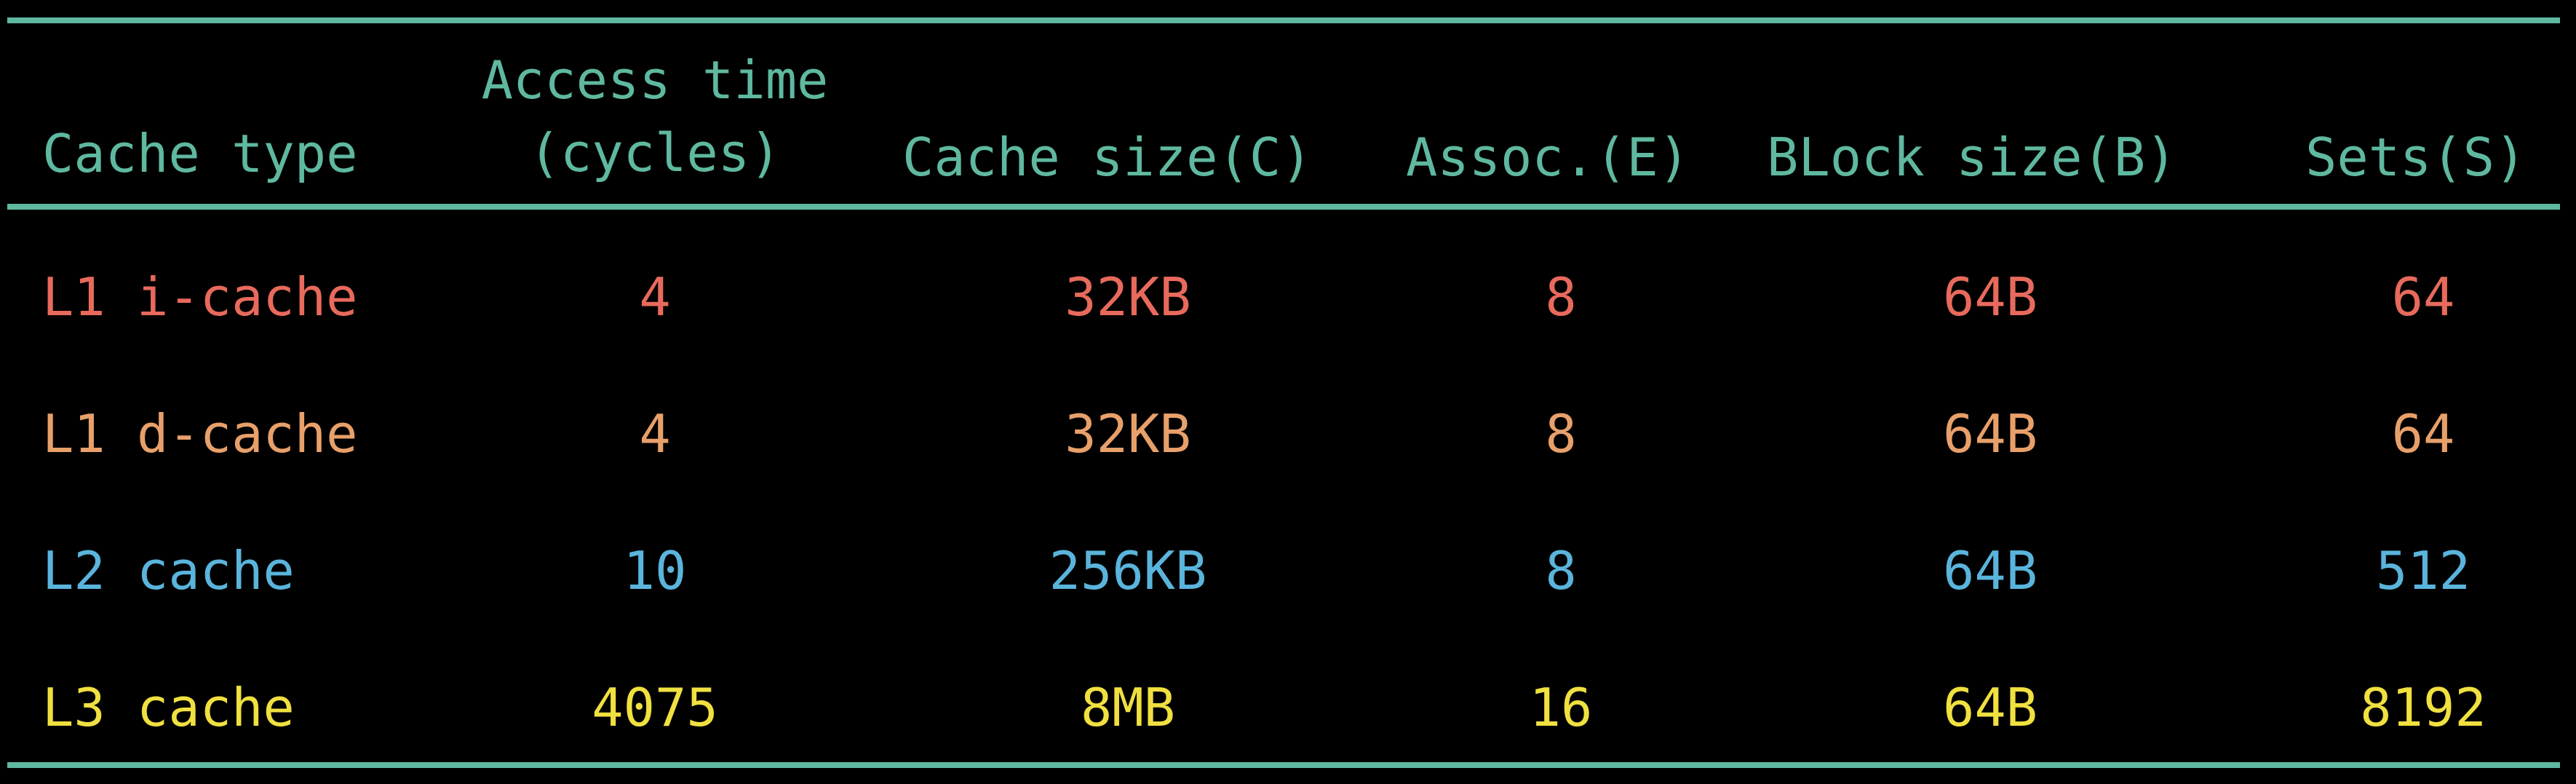  What do you see at coordinates (1107, 158) in the screenshot?
I see `header-cache-size: Cache size(C)` at bounding box center [1107, 158].